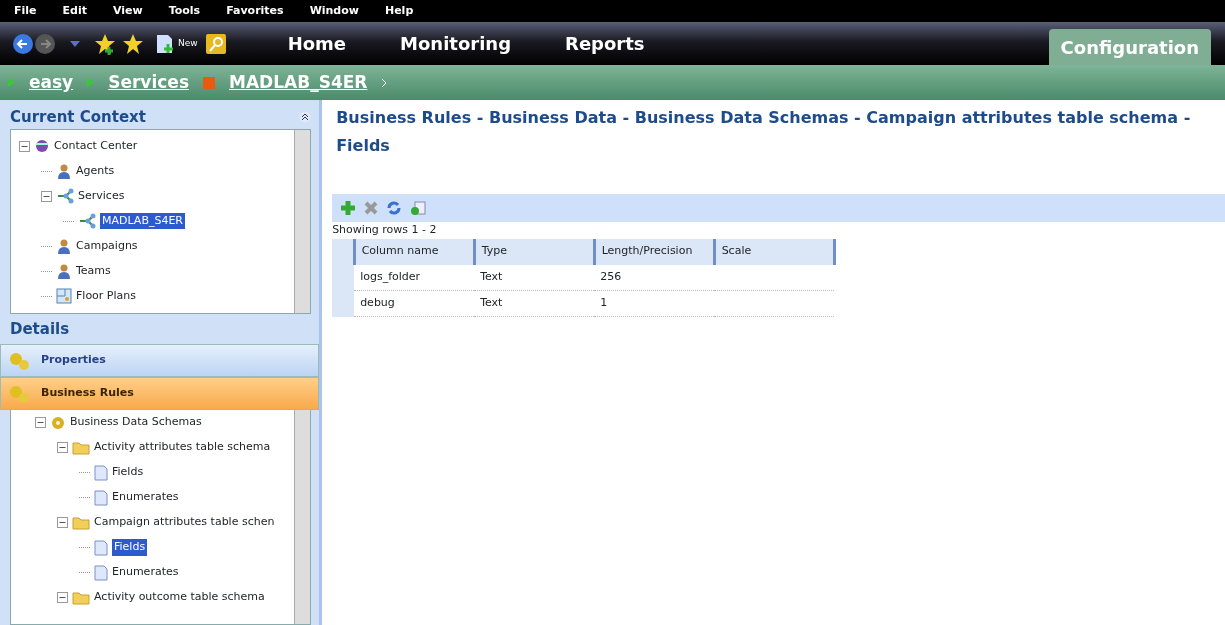 This screenshot has height=625, width=1225. What do you see at coordinates (182, 447) in the screenshot?
I see `tree-item: Activity attributes table schema` at bounding box center [182, 447].